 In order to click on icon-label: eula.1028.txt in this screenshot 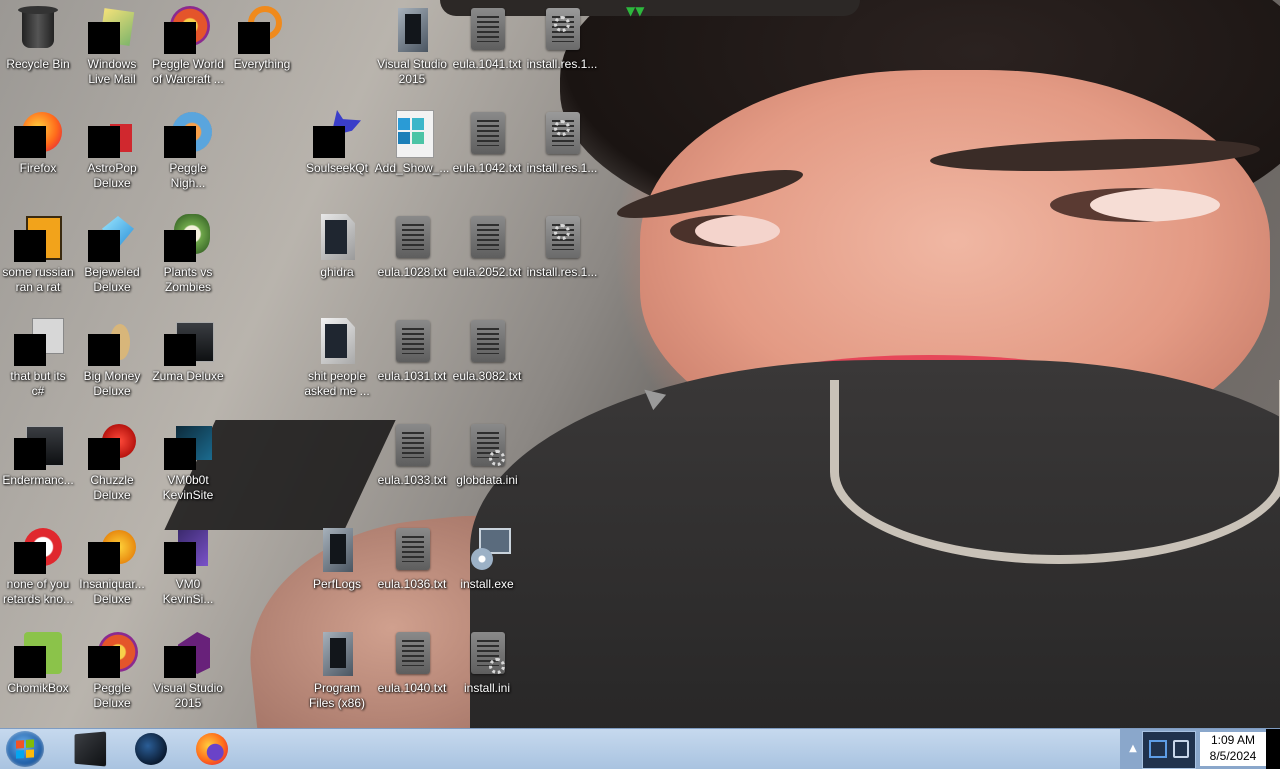, I will do `click(412, 272)`.